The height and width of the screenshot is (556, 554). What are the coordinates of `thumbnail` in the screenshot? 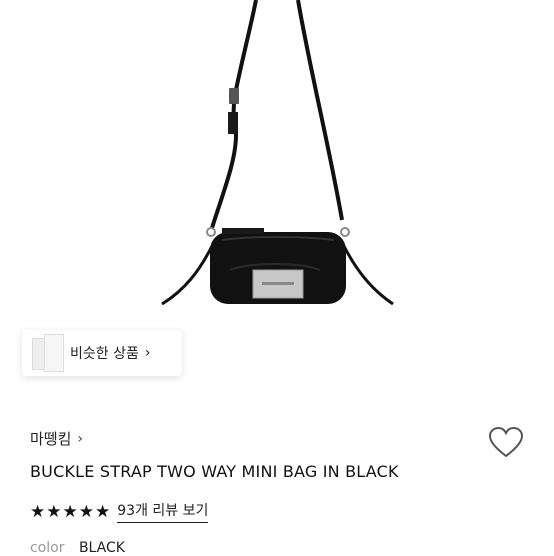 It's located at (54, 353).